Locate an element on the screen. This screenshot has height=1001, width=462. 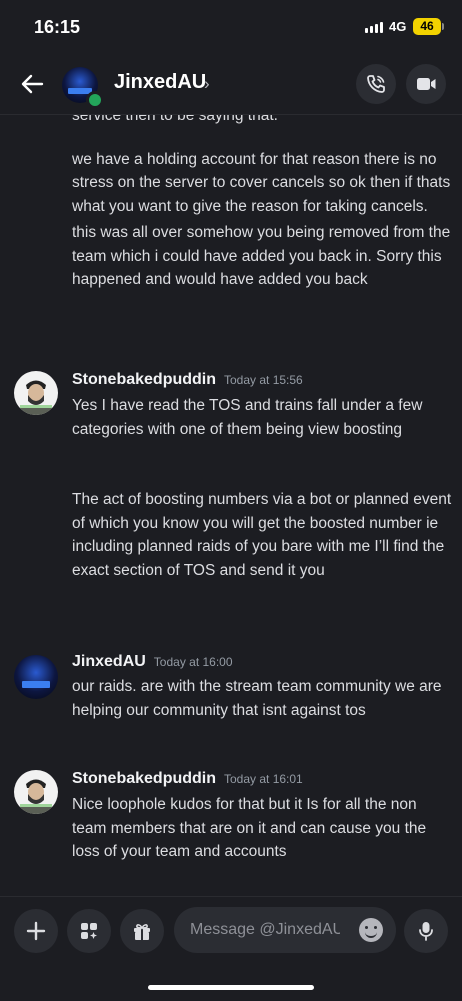
call-button is located at coordinates (376, 84).